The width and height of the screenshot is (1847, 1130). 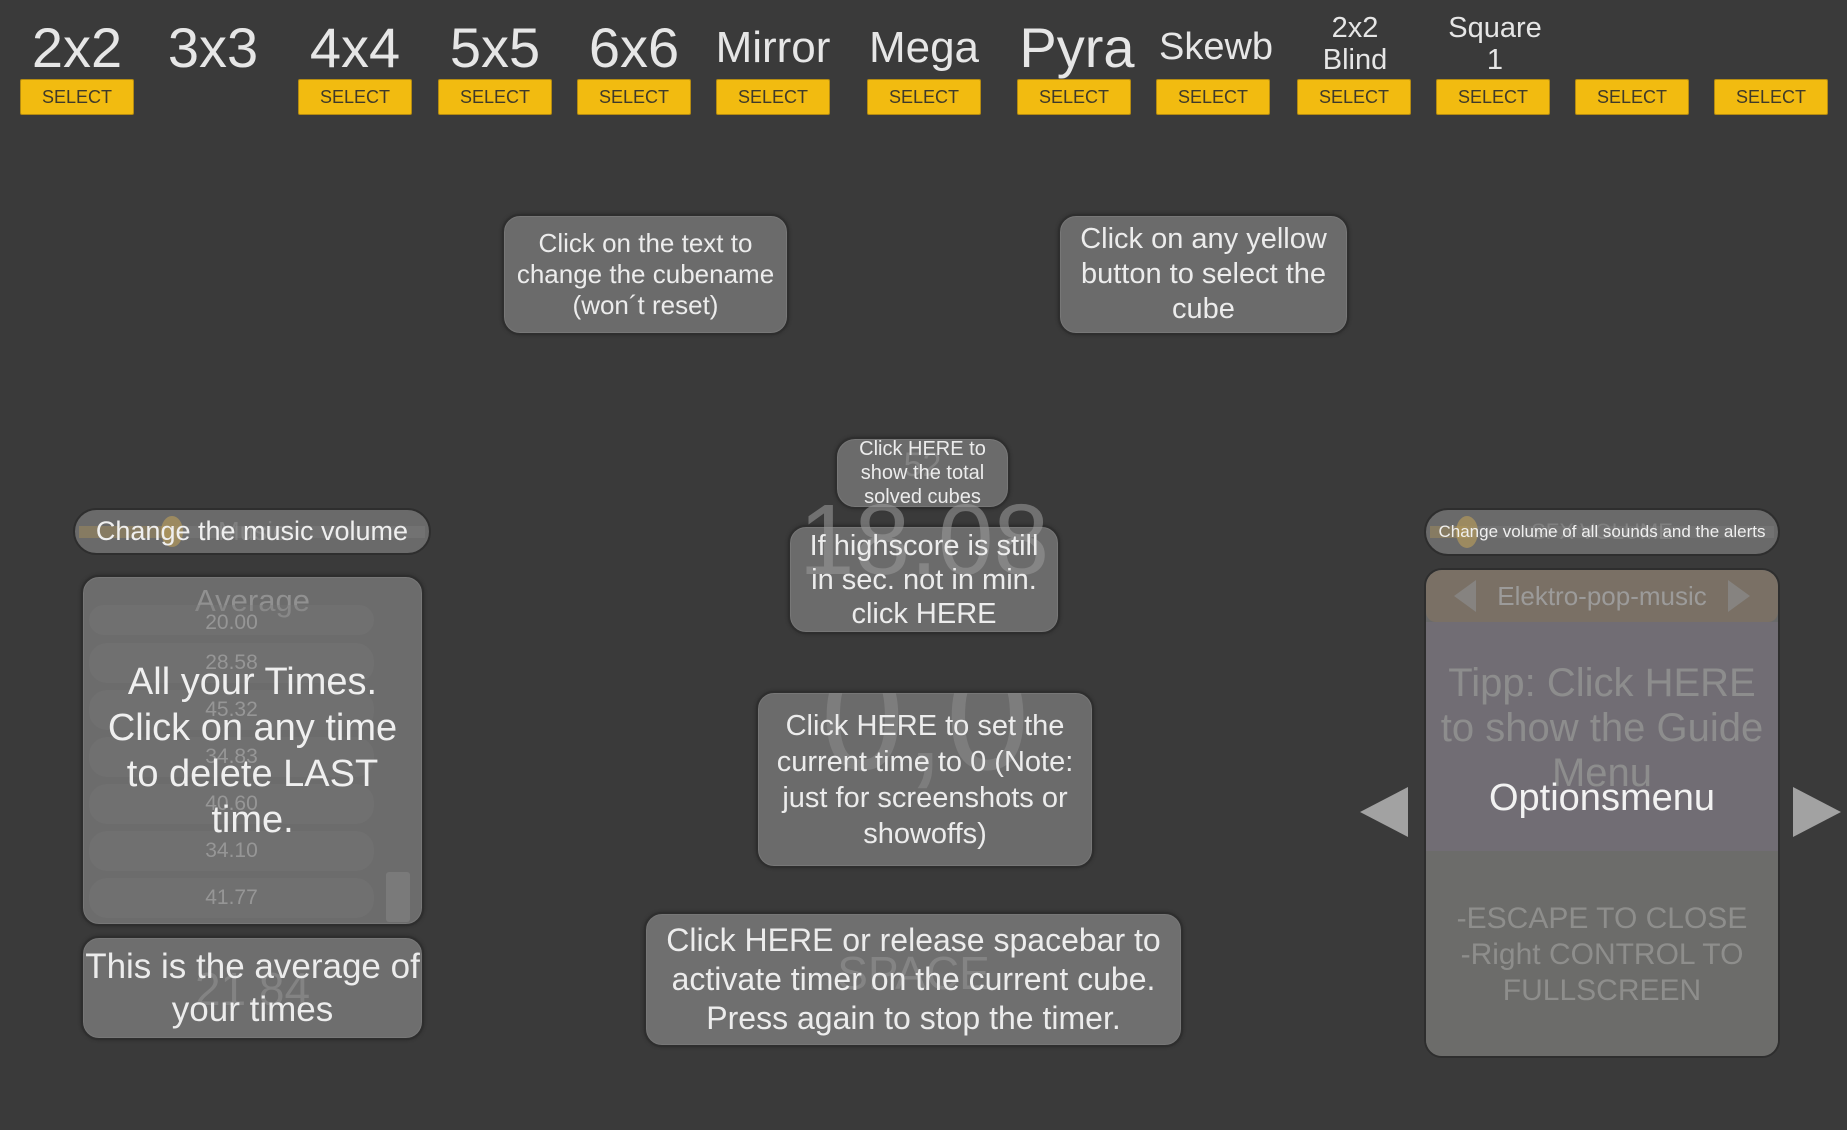 What do you see at coordinates (77, 48) in the screenshot?
I see `cube-label-2x2: 2x2` at bounding box center [77, 48].